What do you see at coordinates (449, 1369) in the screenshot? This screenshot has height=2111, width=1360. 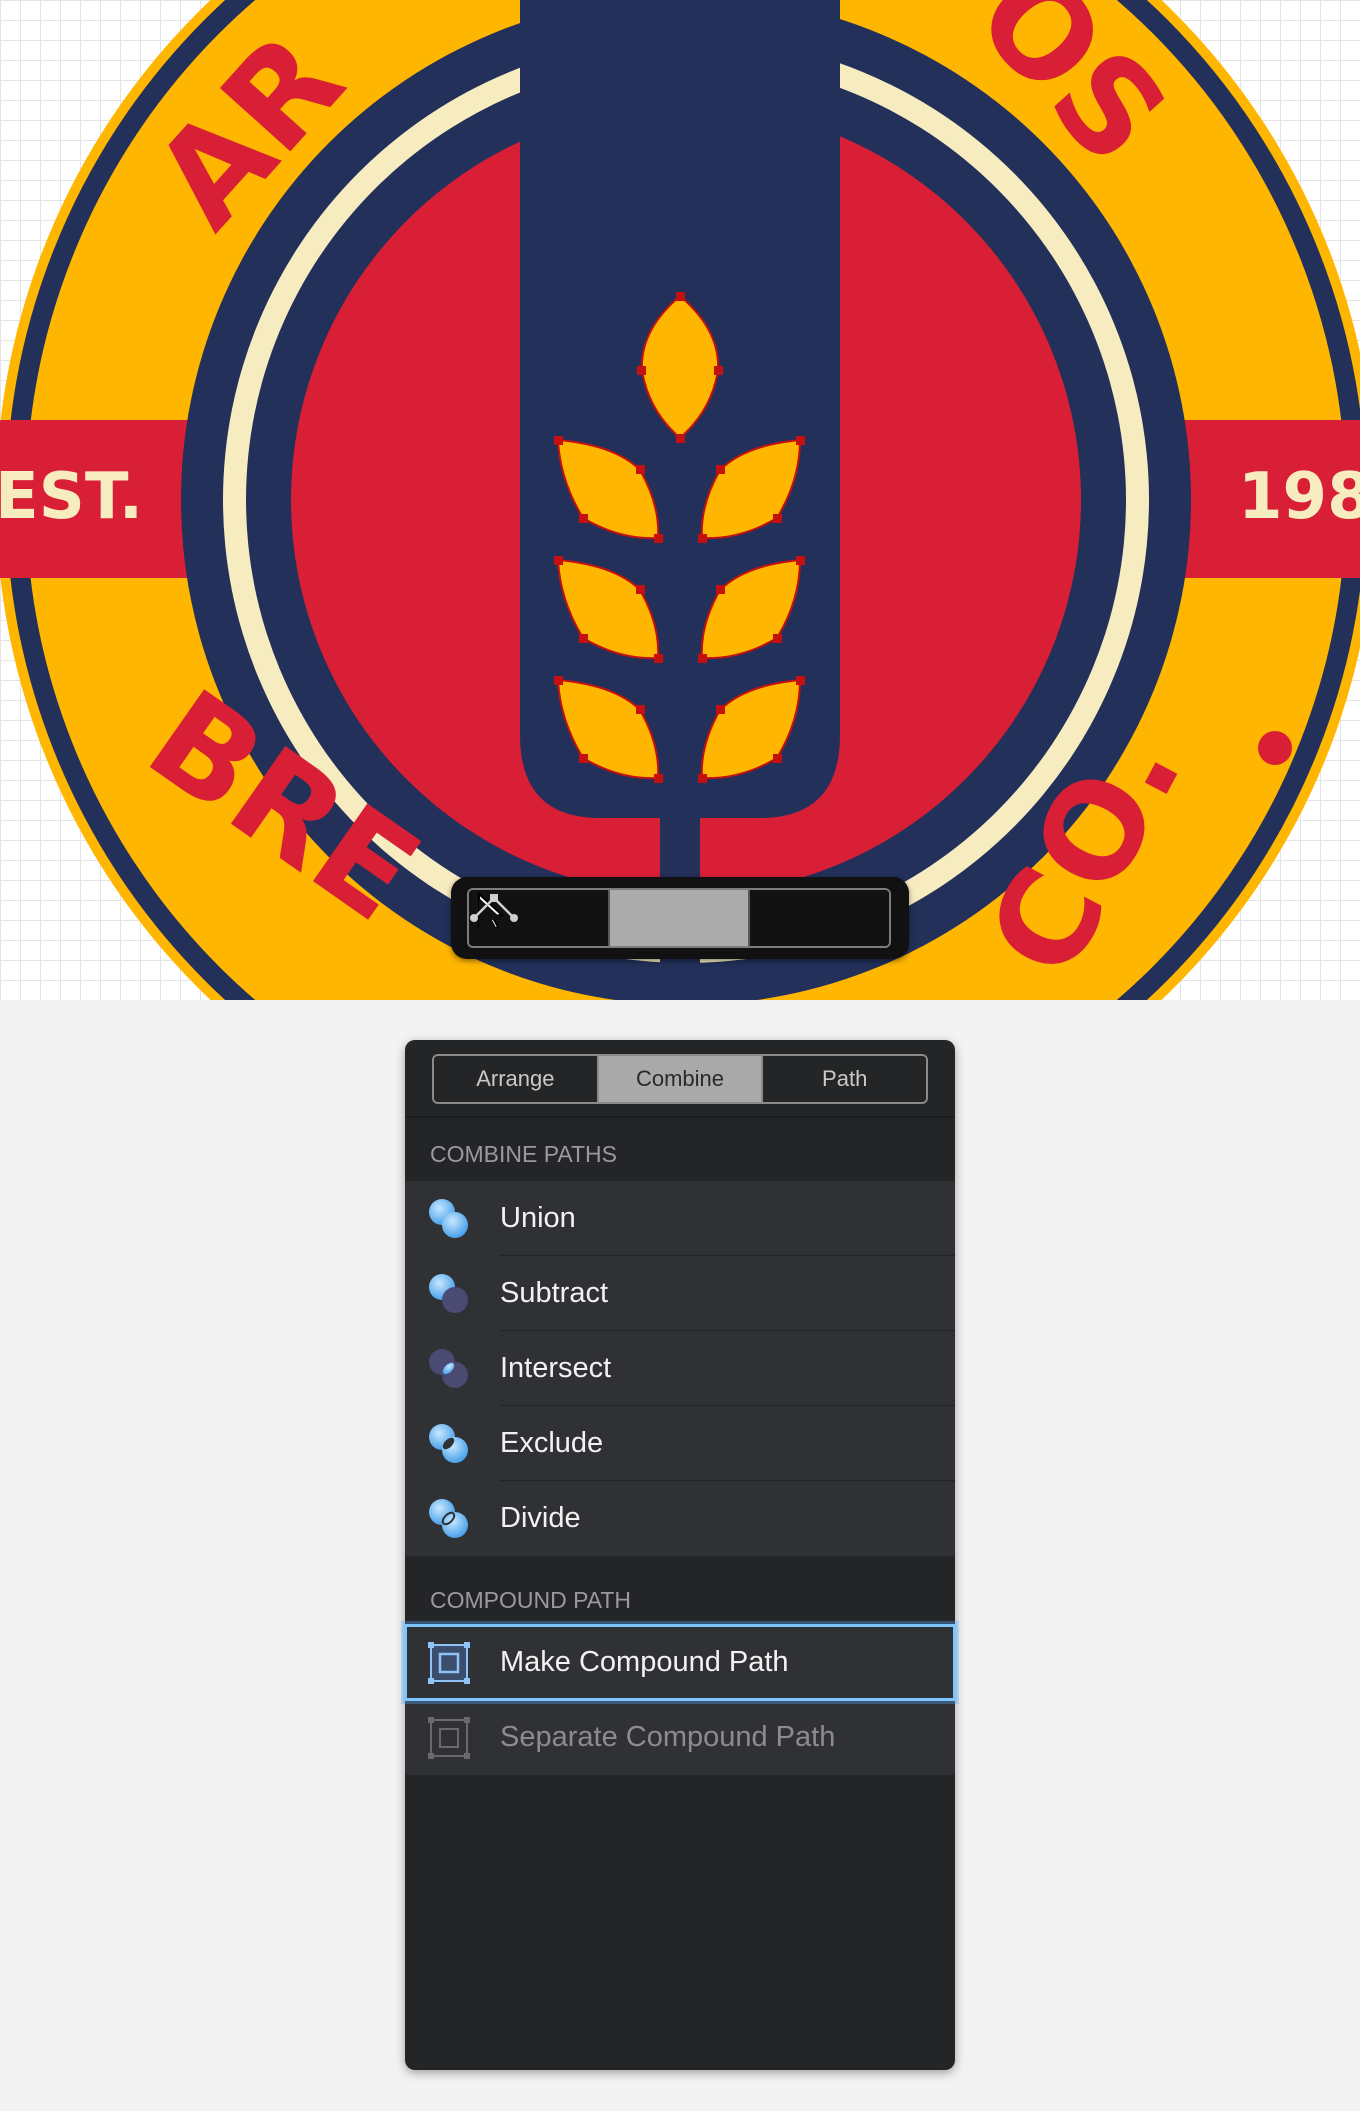 I see `intersect-icon` at bounding box center [449, 1369].